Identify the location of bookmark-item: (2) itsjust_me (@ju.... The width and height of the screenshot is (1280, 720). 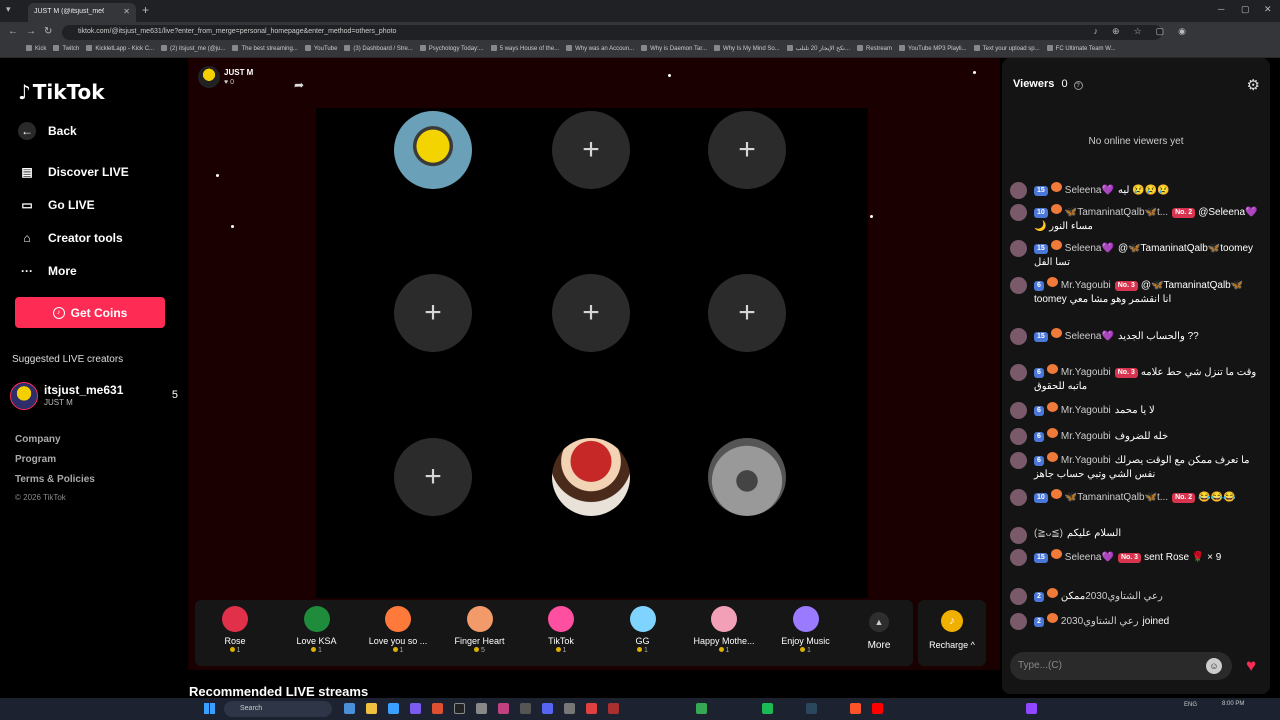
(193, 48).